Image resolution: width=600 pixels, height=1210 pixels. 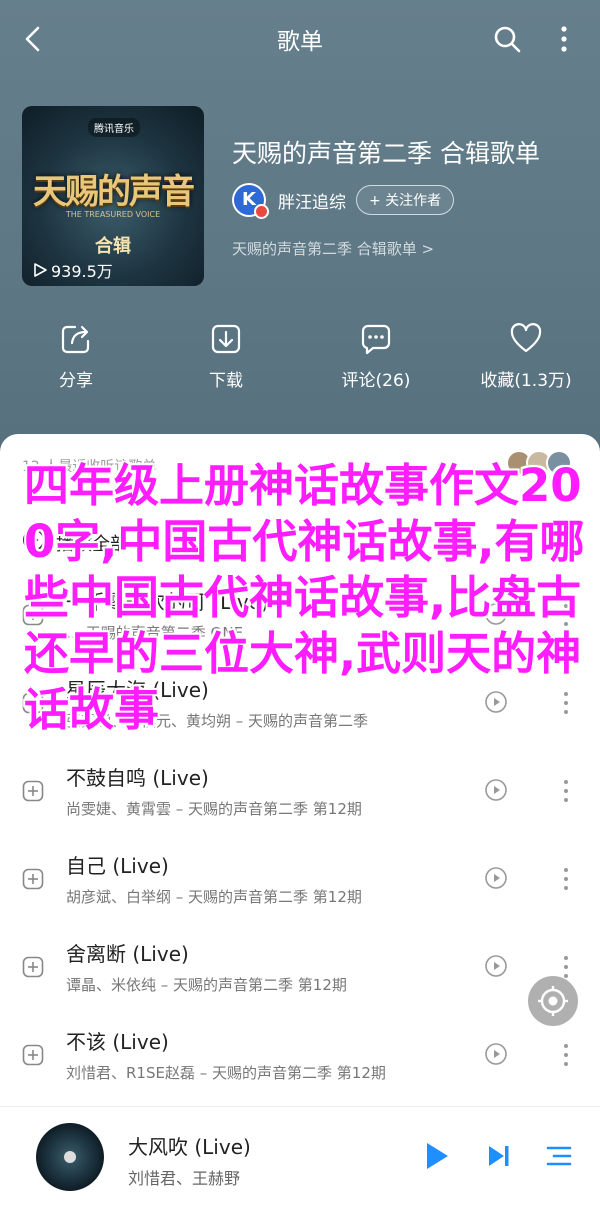 What do you see at coordinates (189, 1147) in the screenshot?
I see `now-playing-title: 大风吹 (Live)` at bounding box center [189, 1147].